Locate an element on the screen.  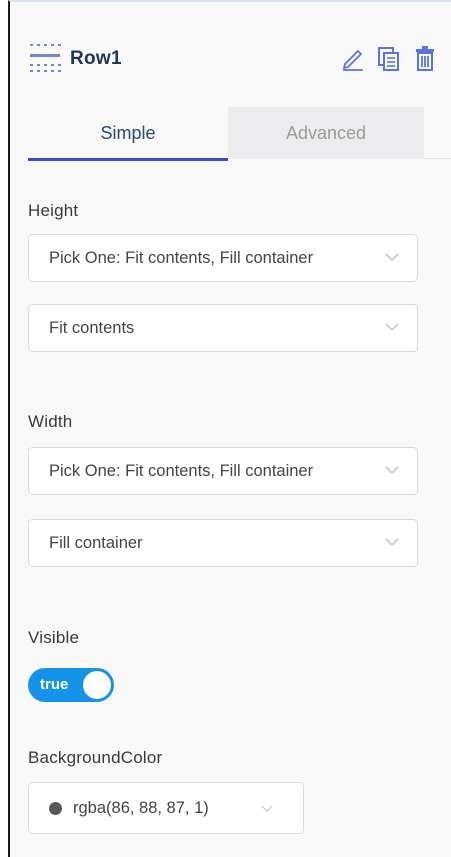
height-label: Height is located at coordinates (53, 210).